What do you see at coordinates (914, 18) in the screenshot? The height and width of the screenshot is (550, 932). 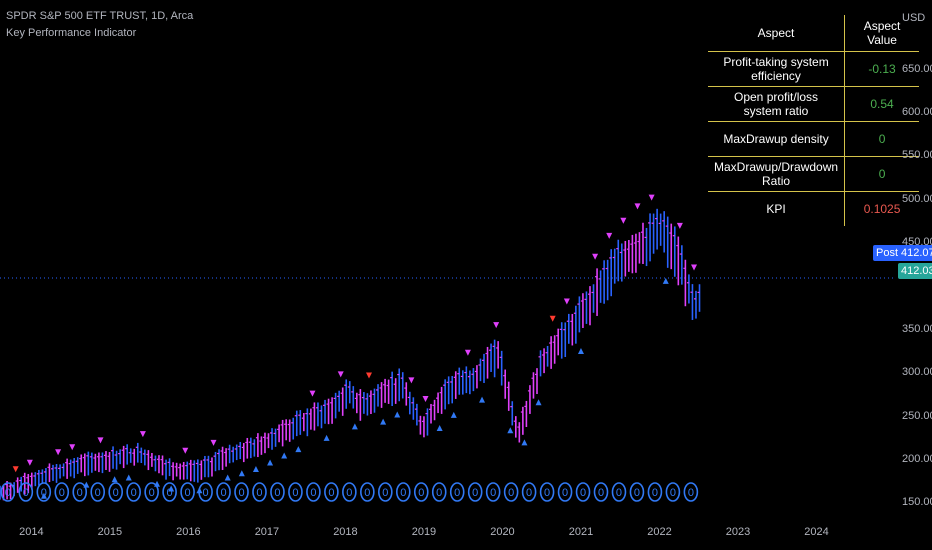 I see `currency-label: USD` at bounding box center [914, 18].